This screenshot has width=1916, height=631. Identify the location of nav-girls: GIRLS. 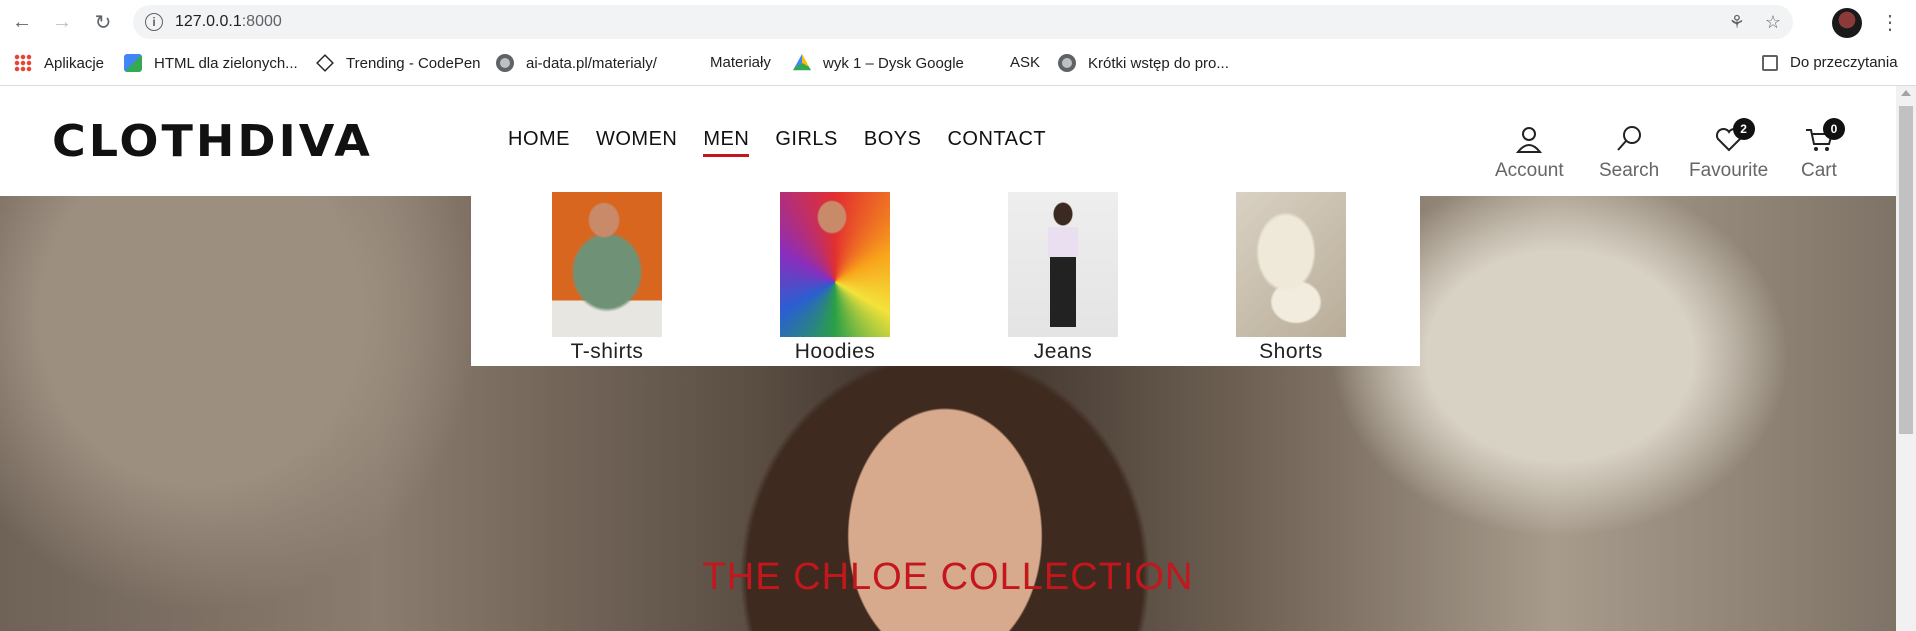
(806, 142).